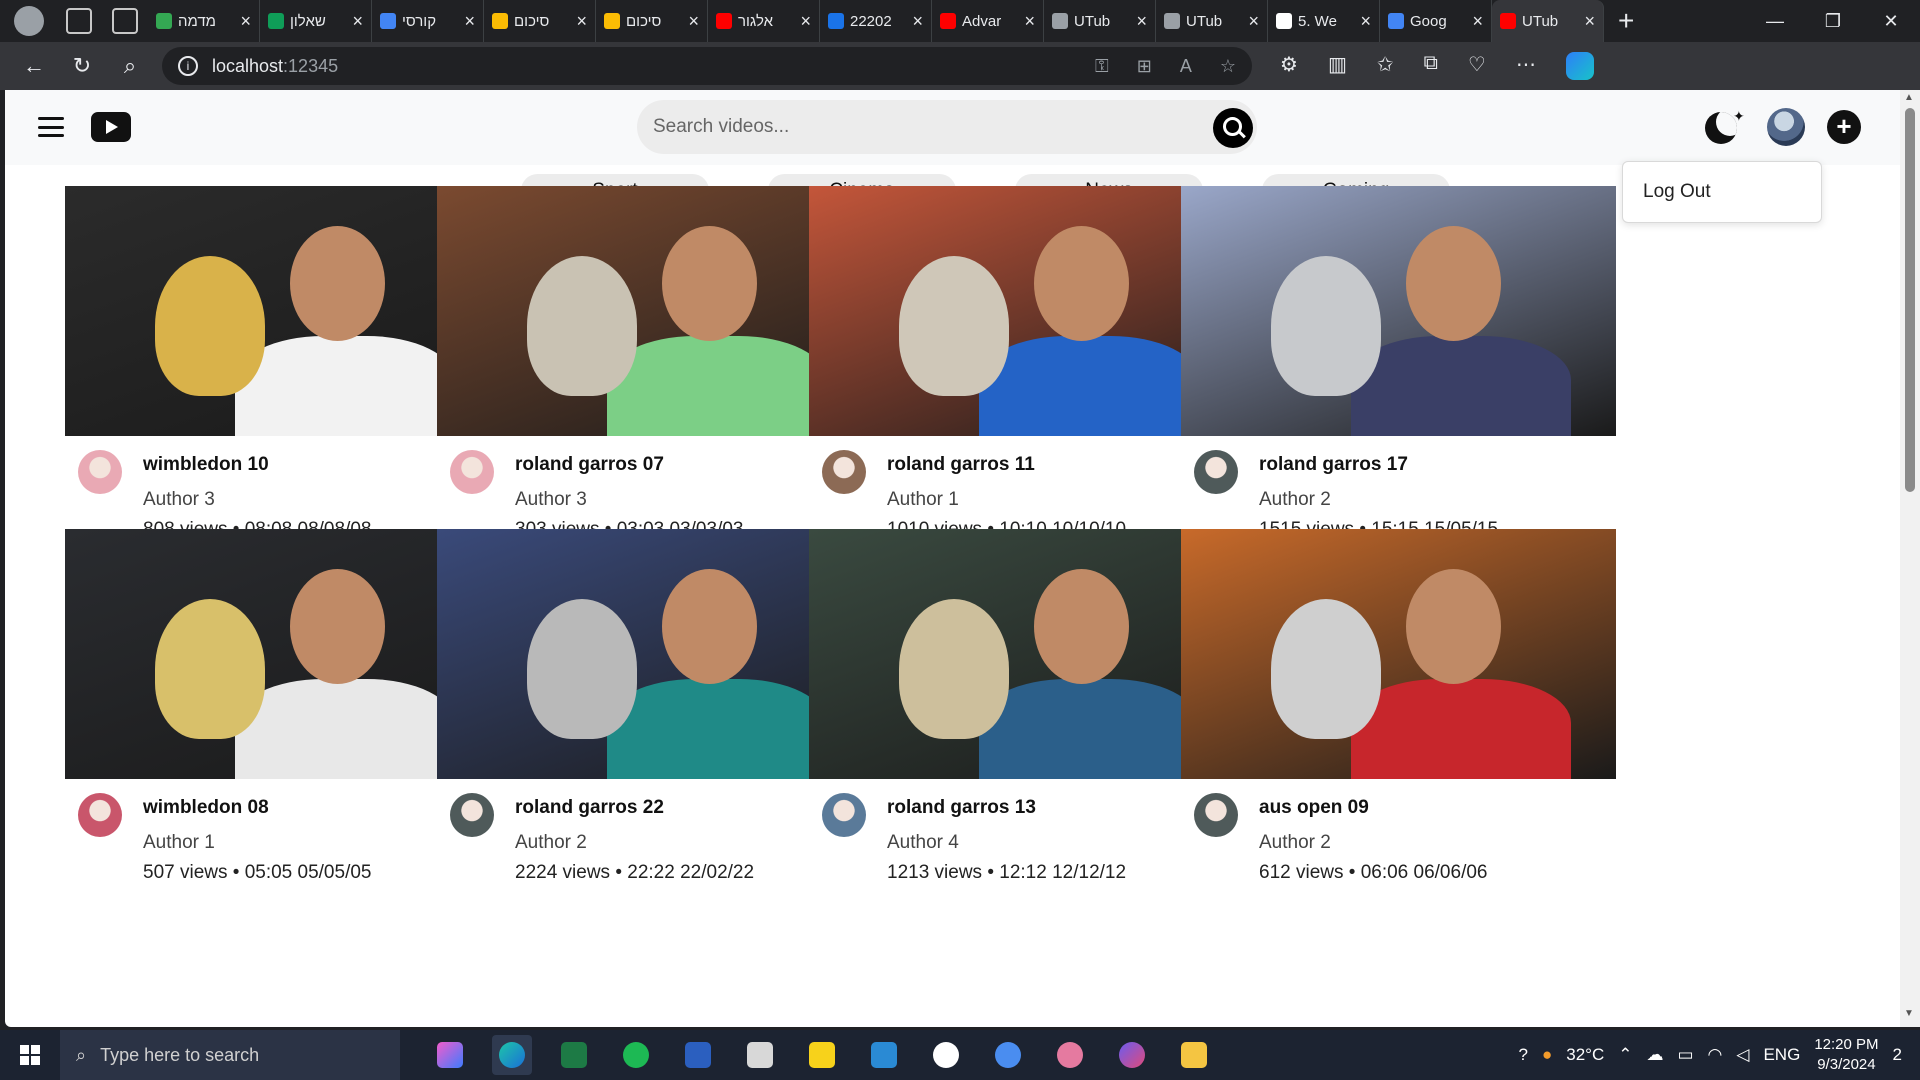 The height and width of the screenshot is (1080, 1920). What do you see at coordinates (125, 21) in the screenshot?
I see `tab-actions-icon` at bounding box center [125, 21].